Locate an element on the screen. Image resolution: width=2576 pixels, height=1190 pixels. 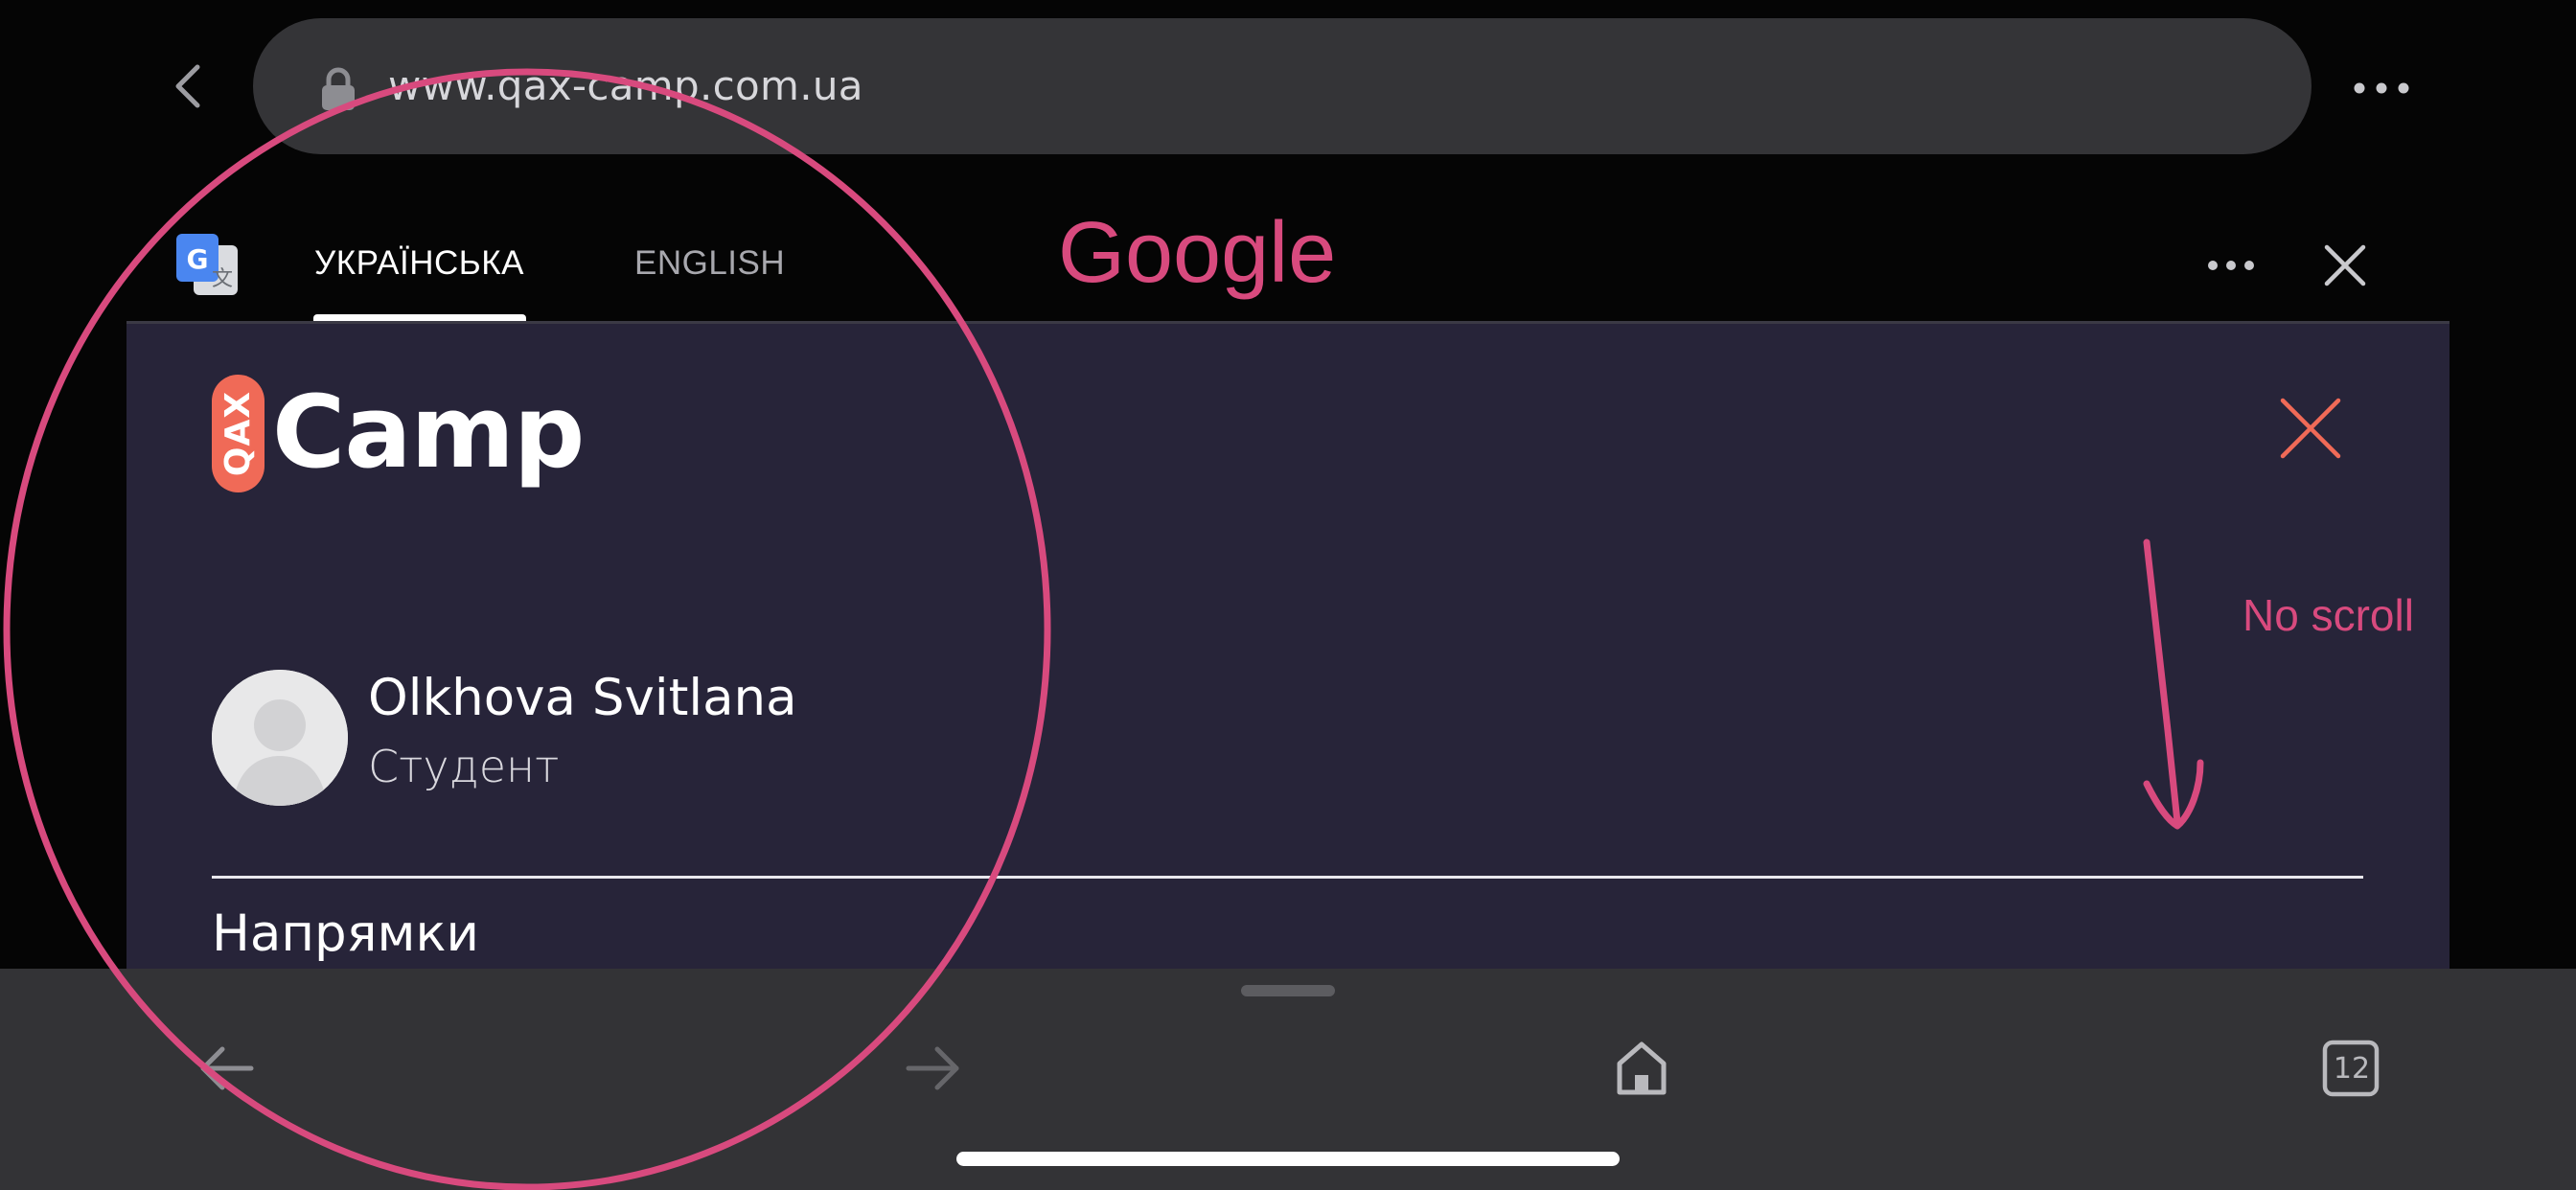
user-role: Студент is located at coordinates (464, 766).